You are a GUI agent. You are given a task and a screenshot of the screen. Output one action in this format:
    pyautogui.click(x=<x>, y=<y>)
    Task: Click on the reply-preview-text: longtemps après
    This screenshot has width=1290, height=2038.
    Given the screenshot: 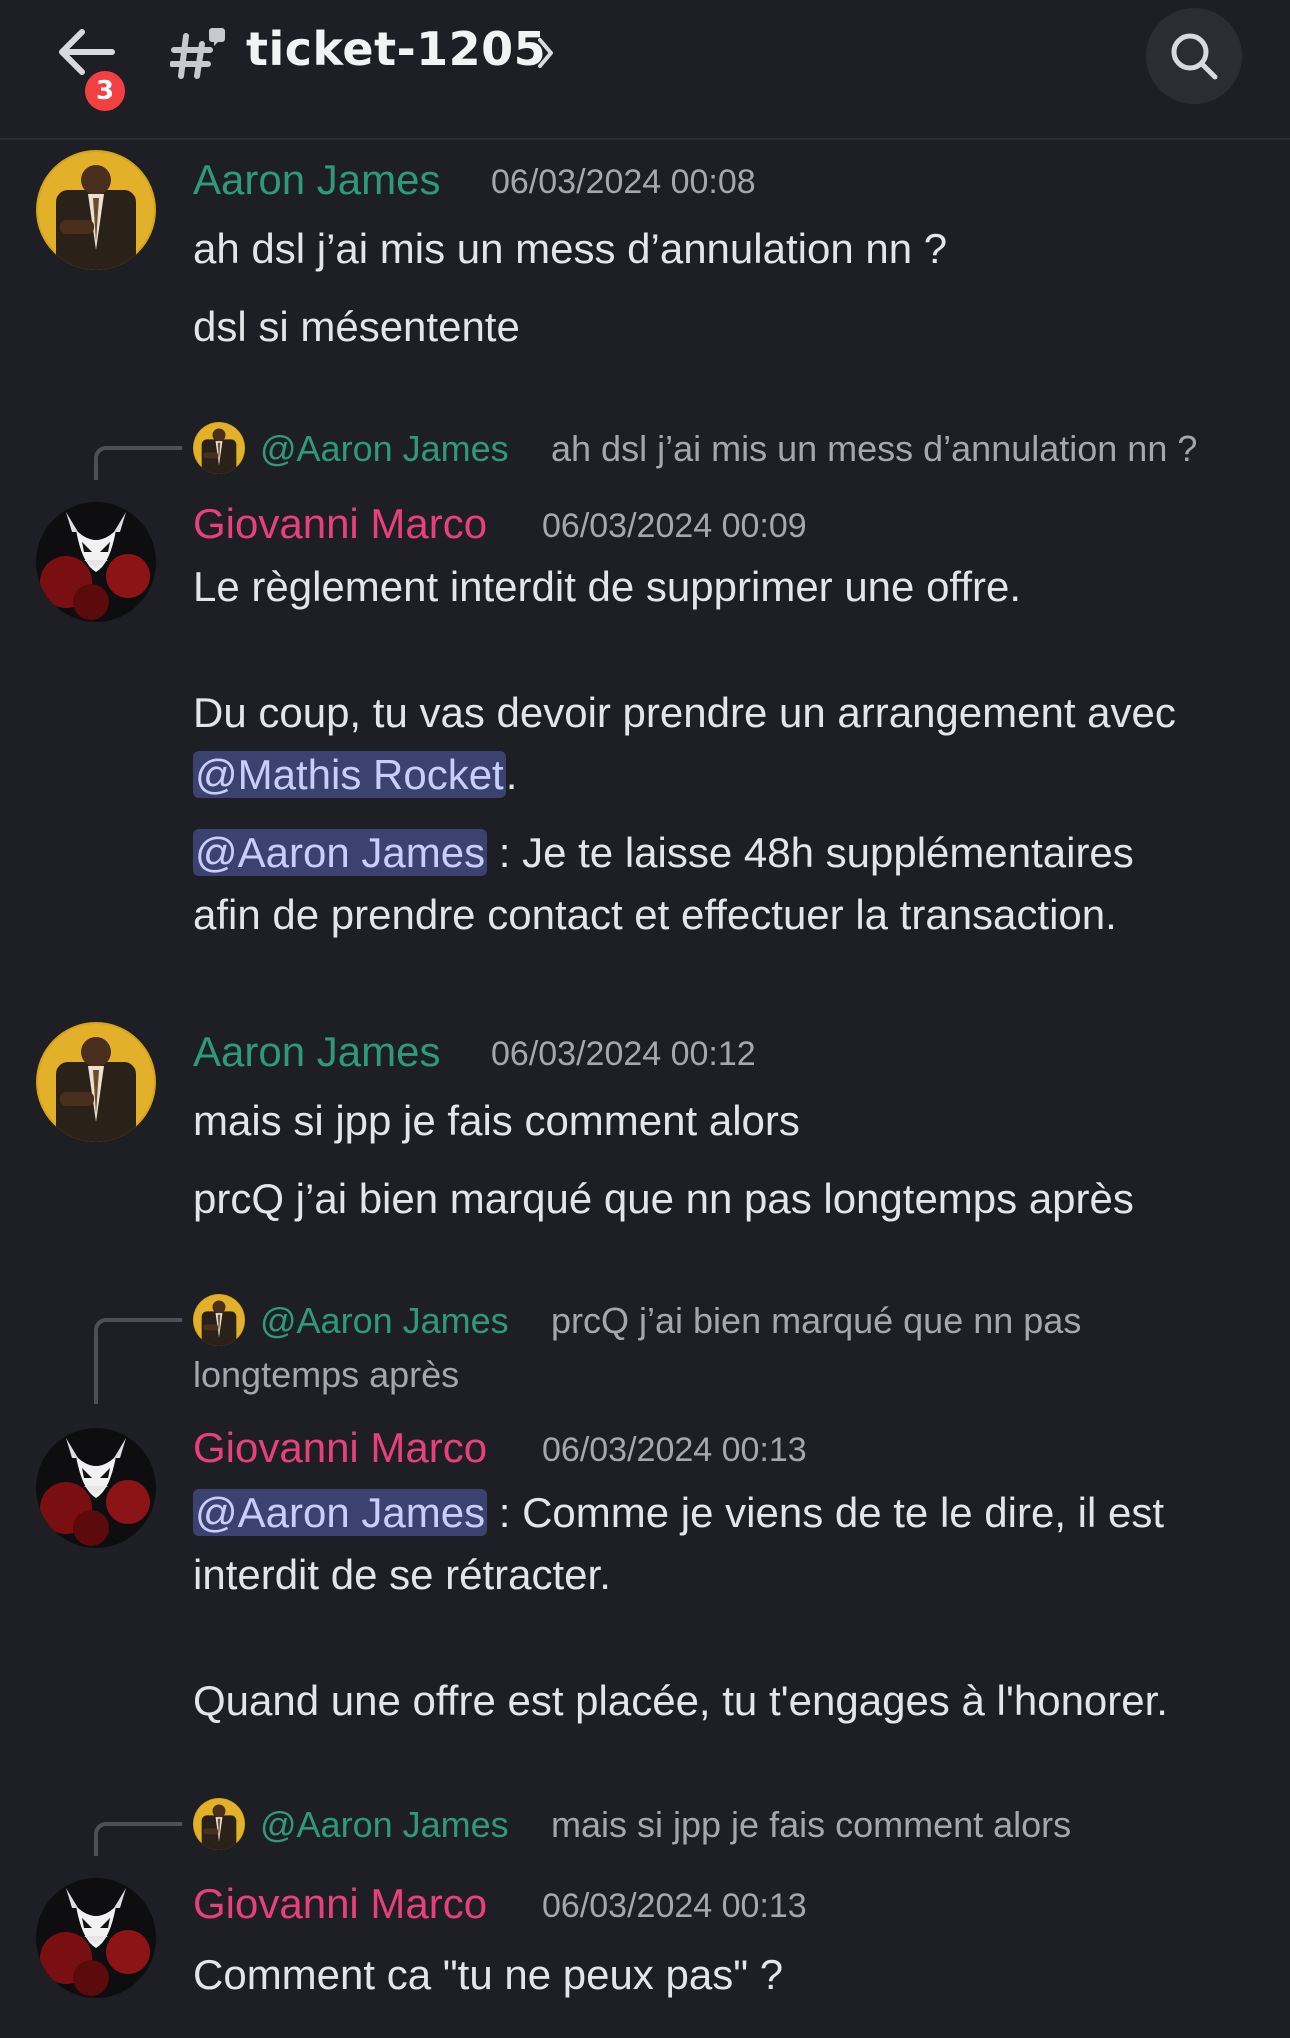 What is the action you would take?
    pyautogui.click(x=326, y=1375)
    